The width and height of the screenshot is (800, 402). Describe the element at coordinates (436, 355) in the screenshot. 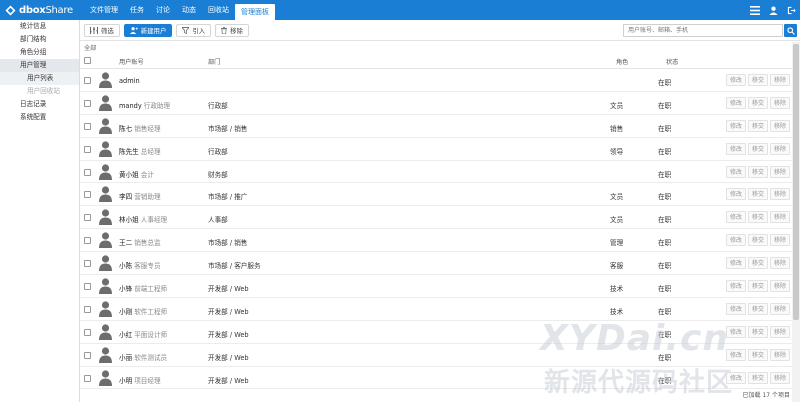

I see `table-row: 小丽 软件测试员 开发部 / Web 在职 修改 移交 移除` at that location.